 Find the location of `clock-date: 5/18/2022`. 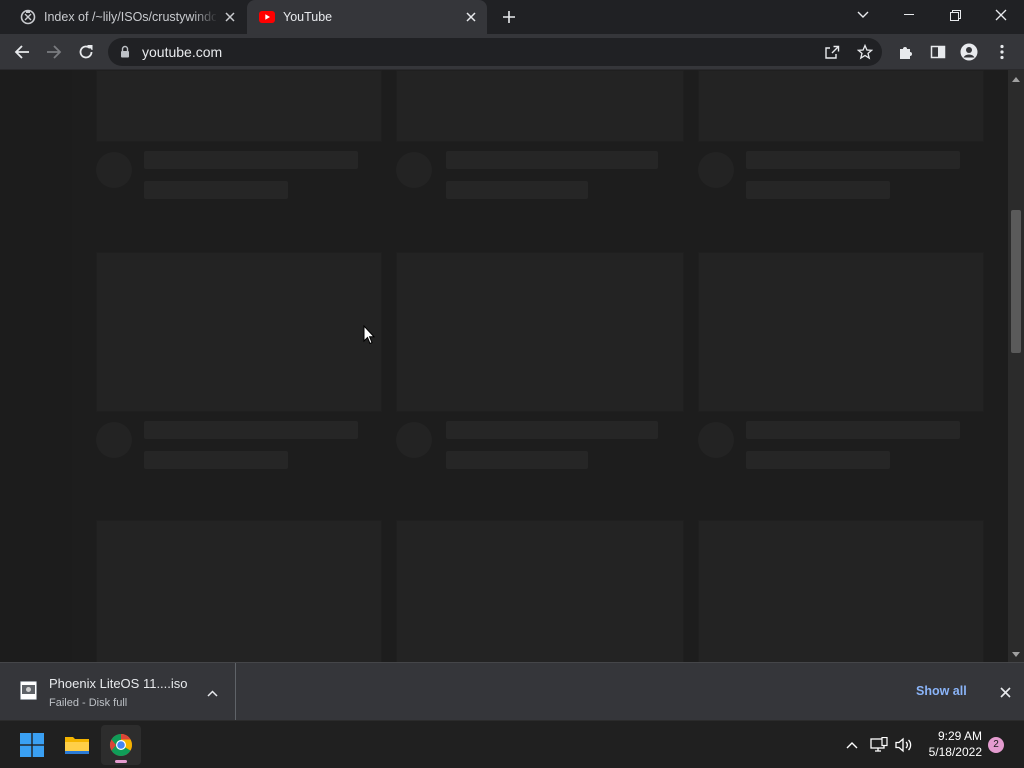

clock-date: 5/18/2022 is located at coordinates (955, 752).